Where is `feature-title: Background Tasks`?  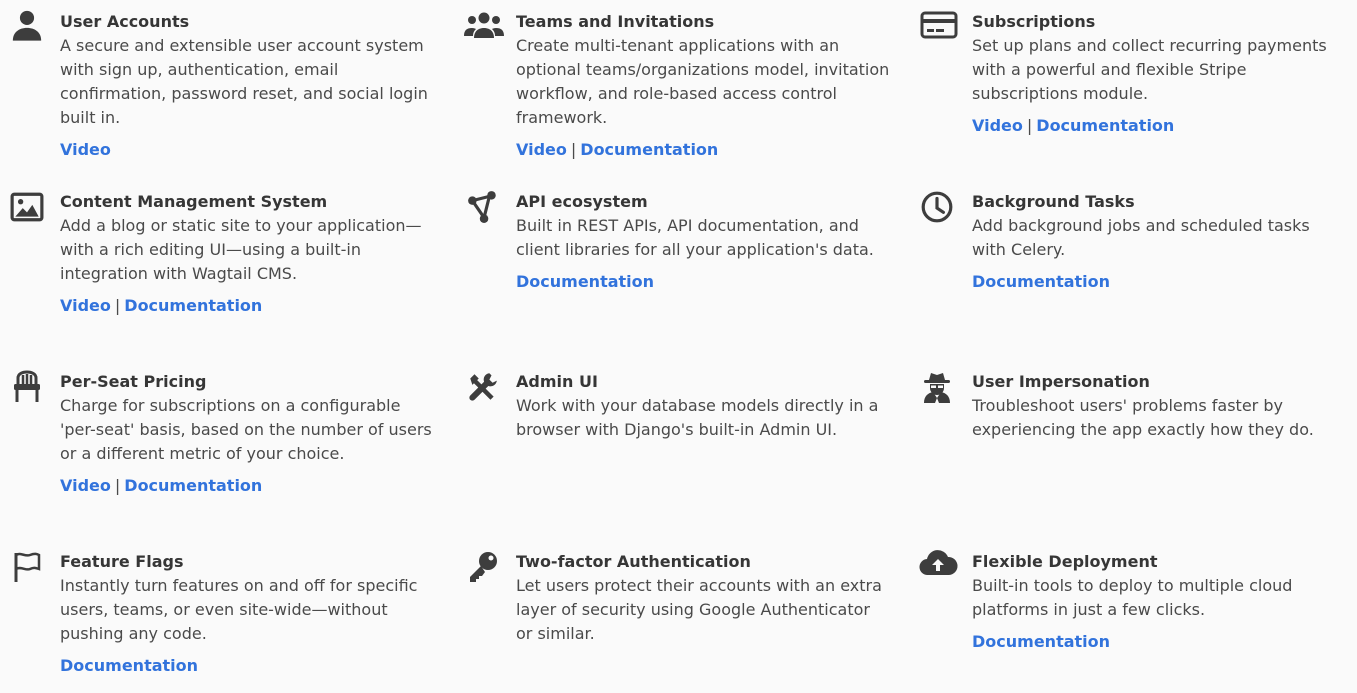 feature-title: Background Tasks is located at coordinates (1053, 201).